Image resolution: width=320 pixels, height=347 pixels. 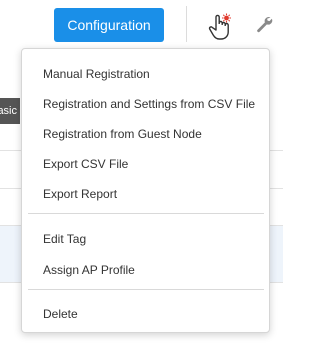 I want to click on menu-item-registration-csv: Registration and Settings from CSV File, so click(x=145, y=104).